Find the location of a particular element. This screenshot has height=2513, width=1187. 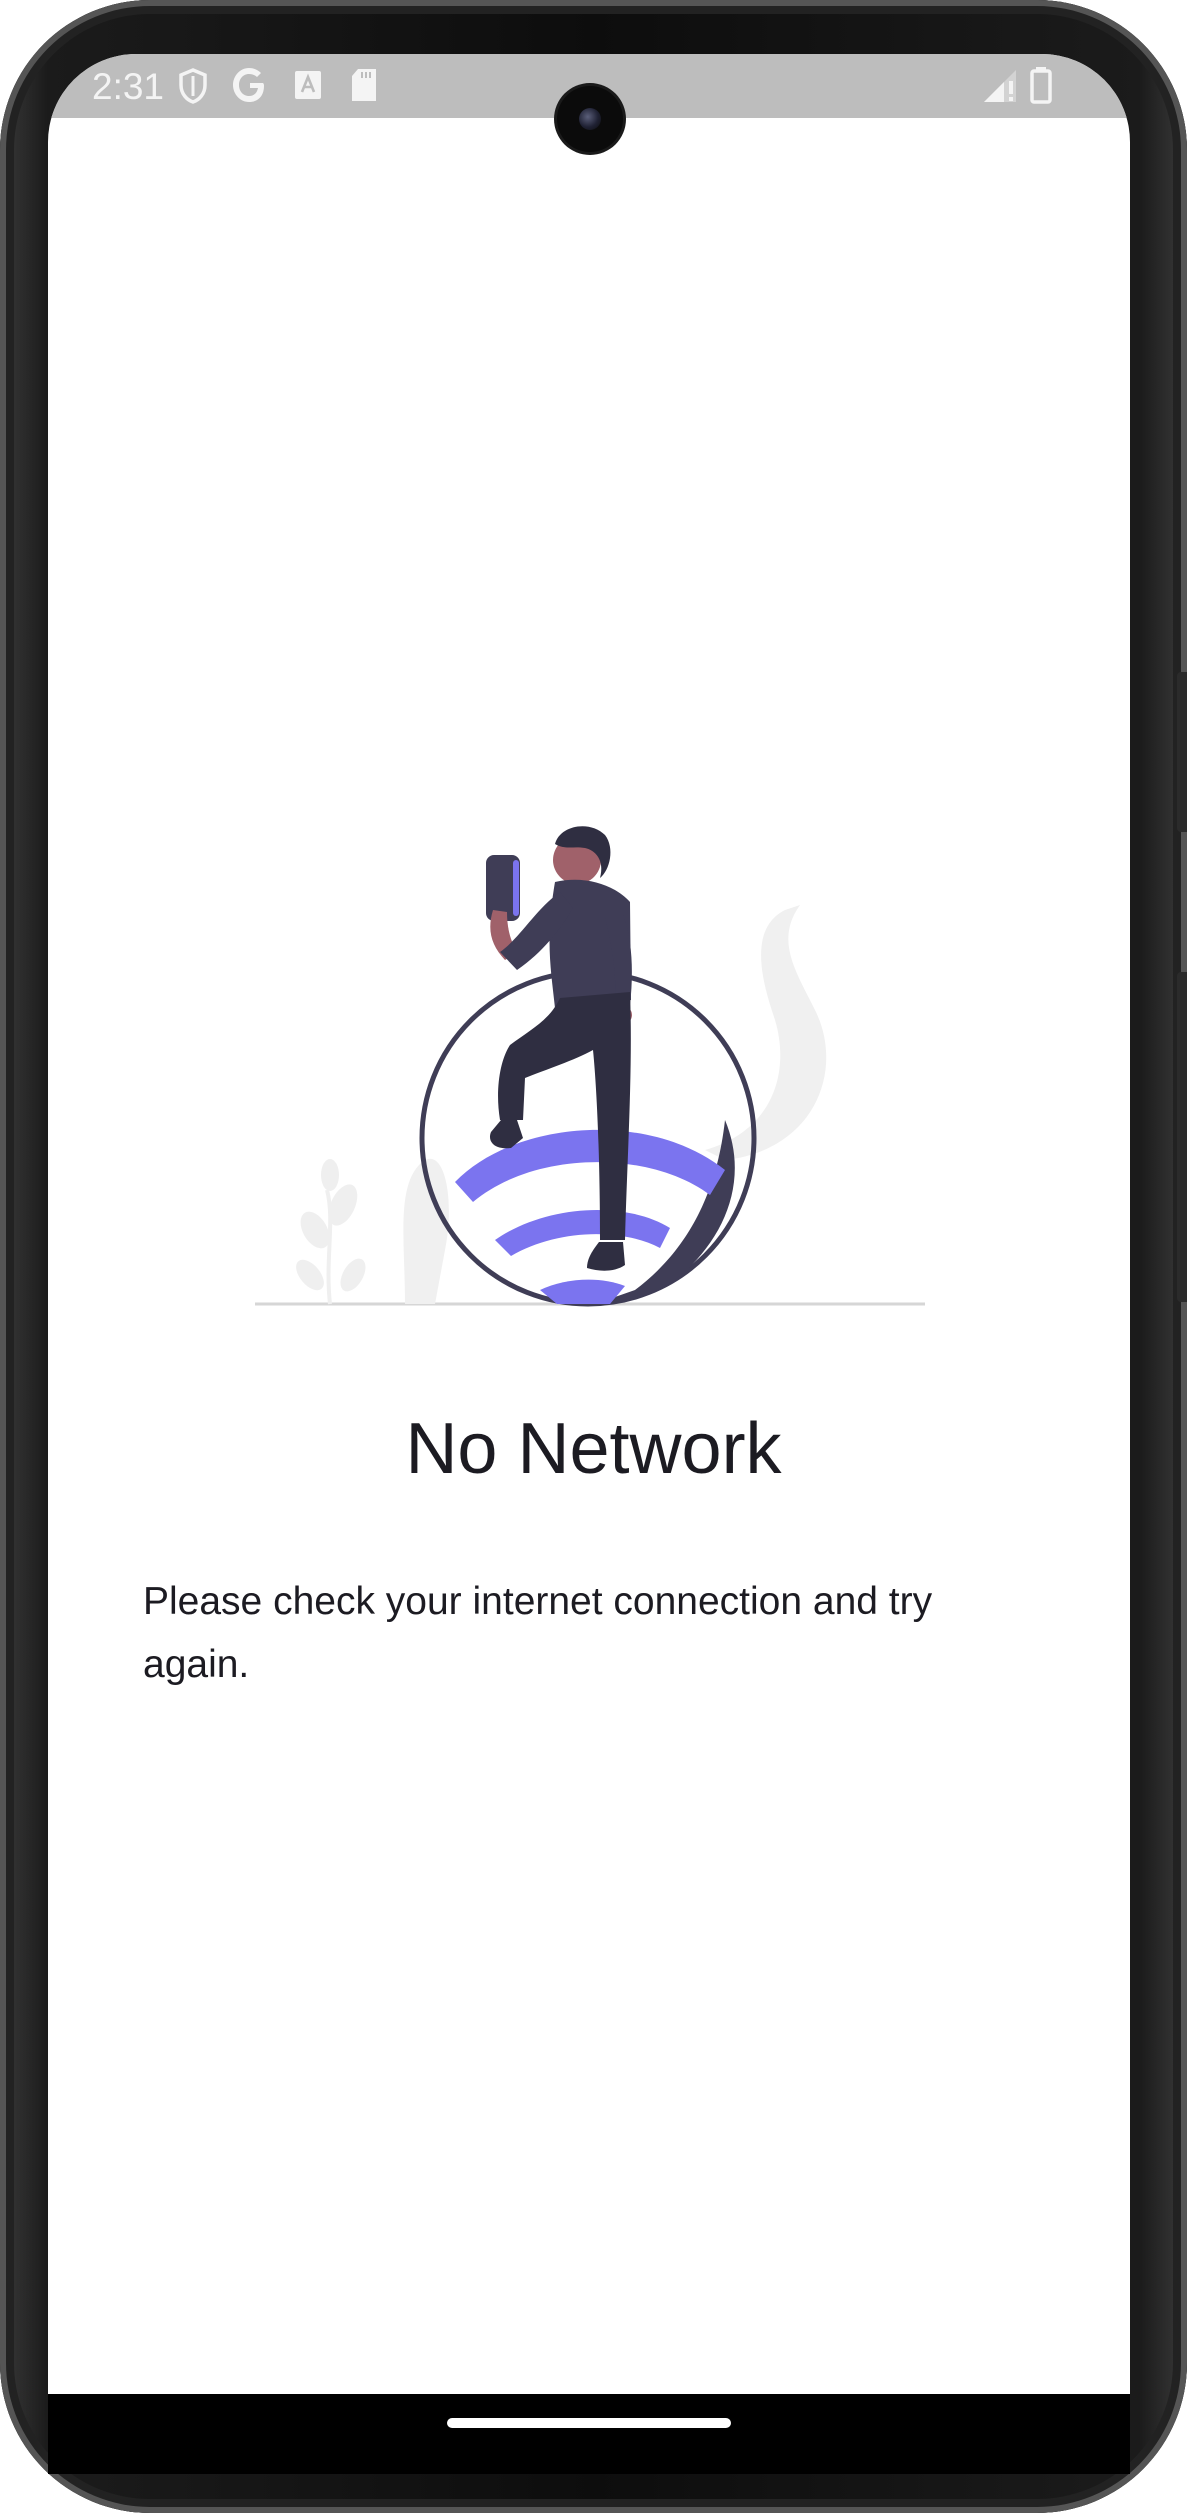

sd-card-icon is located at coordinates (364, 87).